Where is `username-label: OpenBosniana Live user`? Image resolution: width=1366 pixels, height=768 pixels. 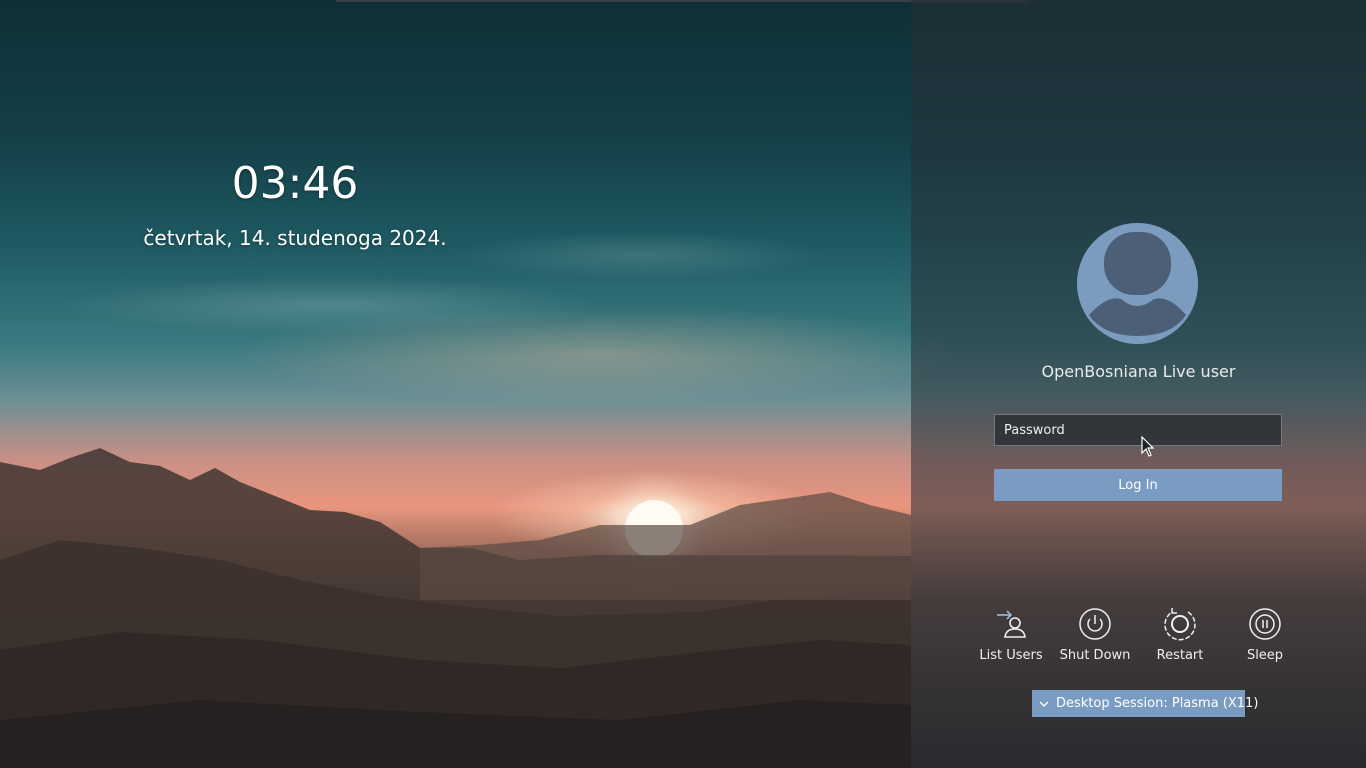 username-label: OpenBosniana Live user is located at coordinates (1138, 371).